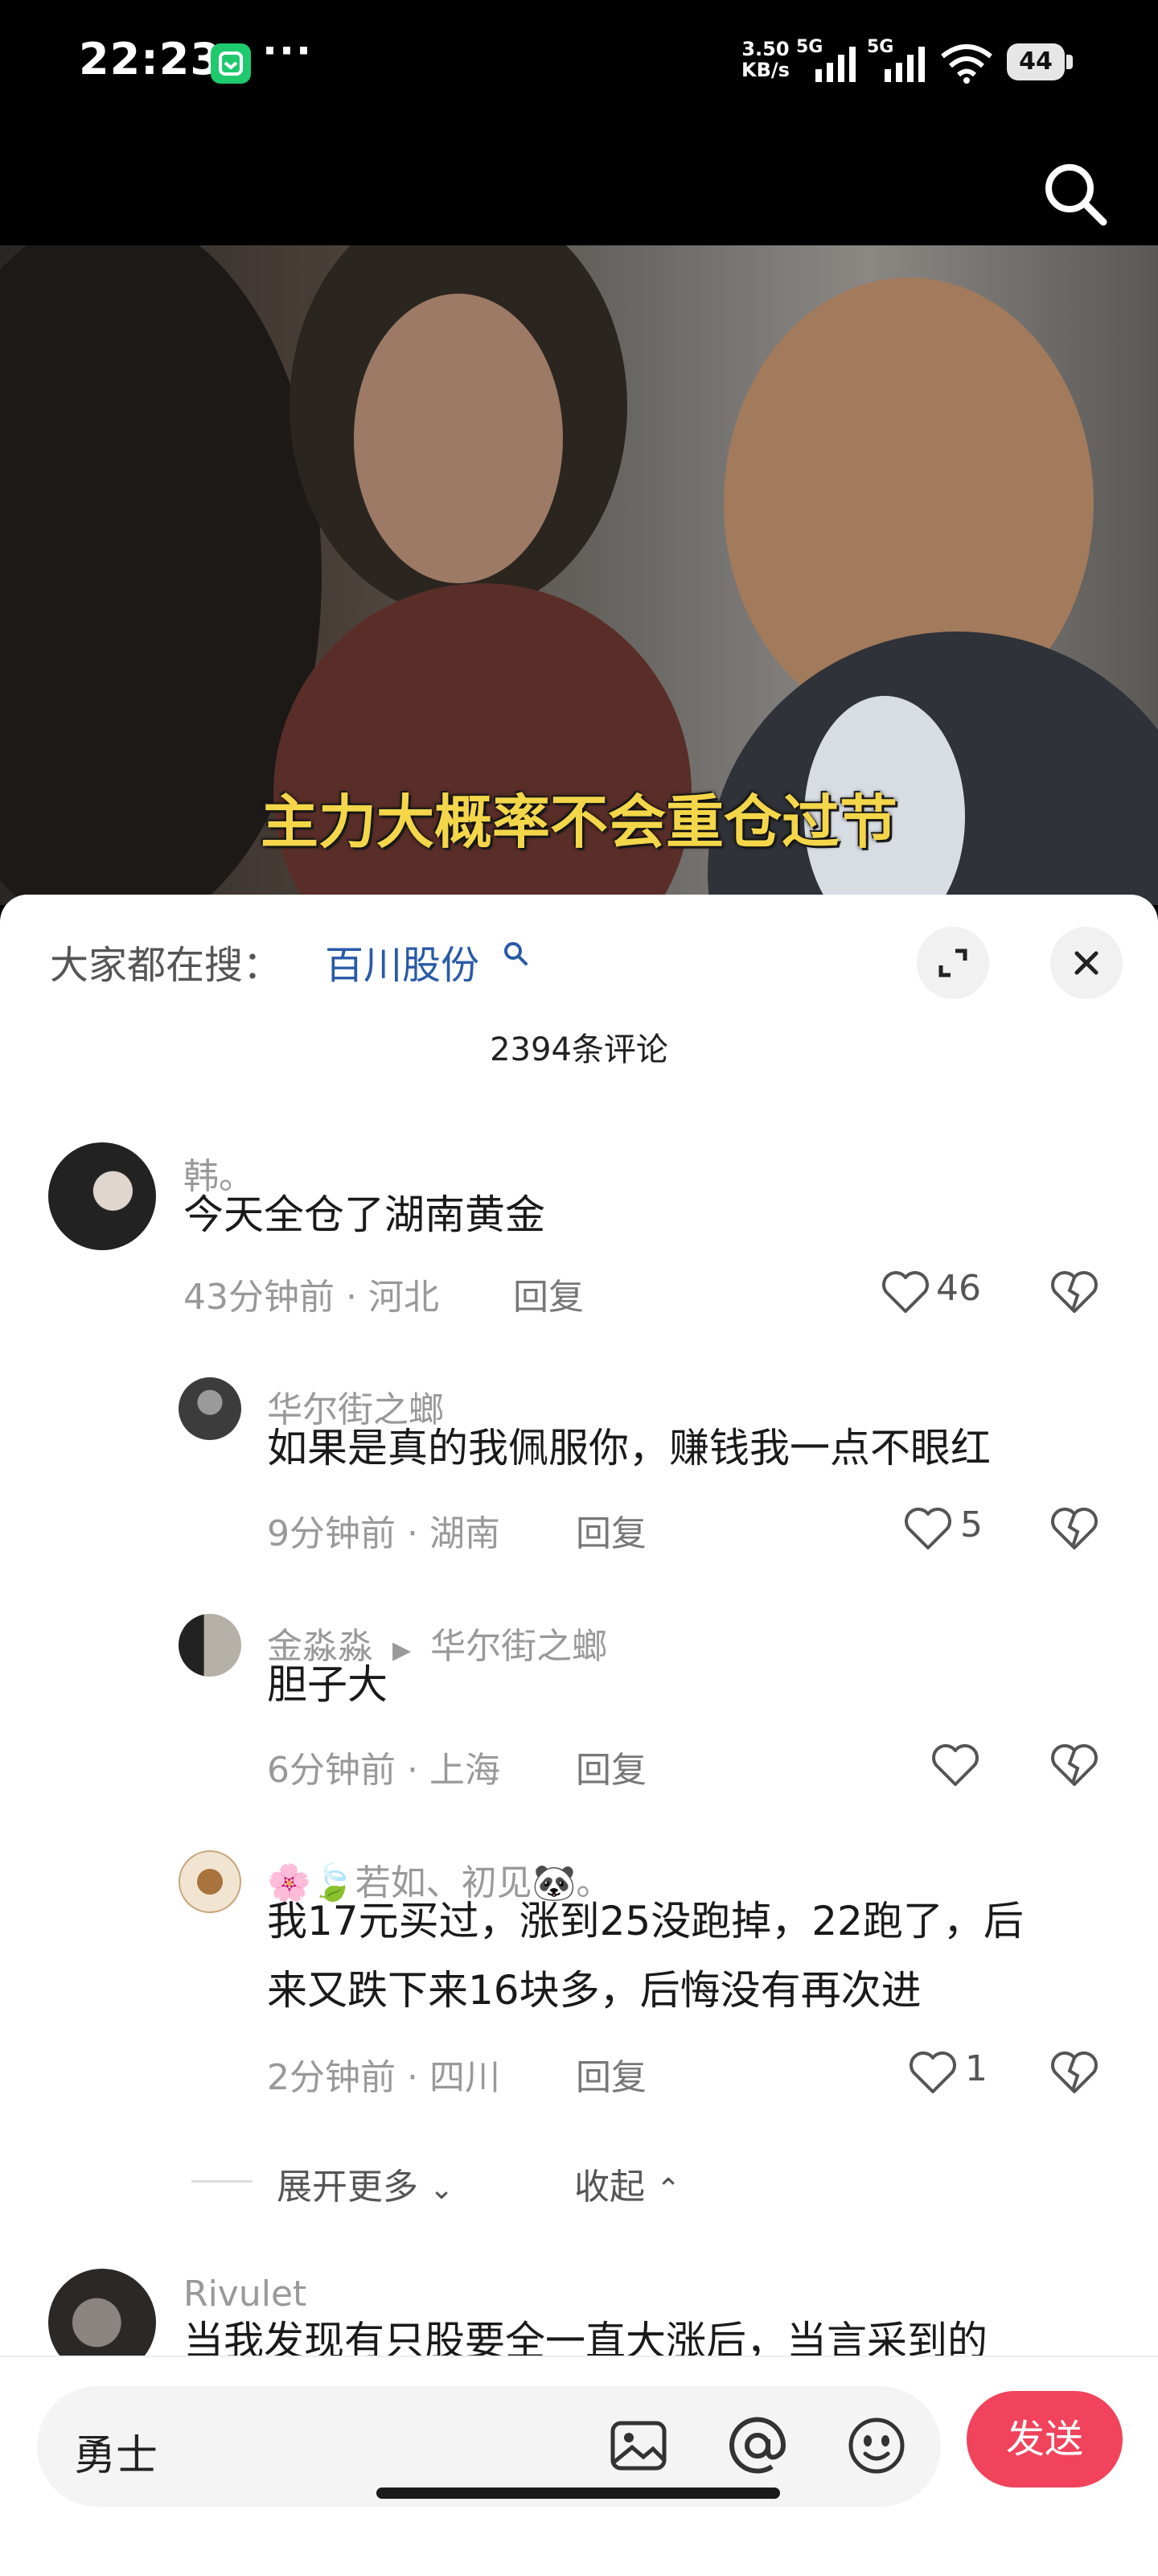 The height and width of the screenshot is (2576, 1158). I want to click on image-icon, so click(638, 2445).